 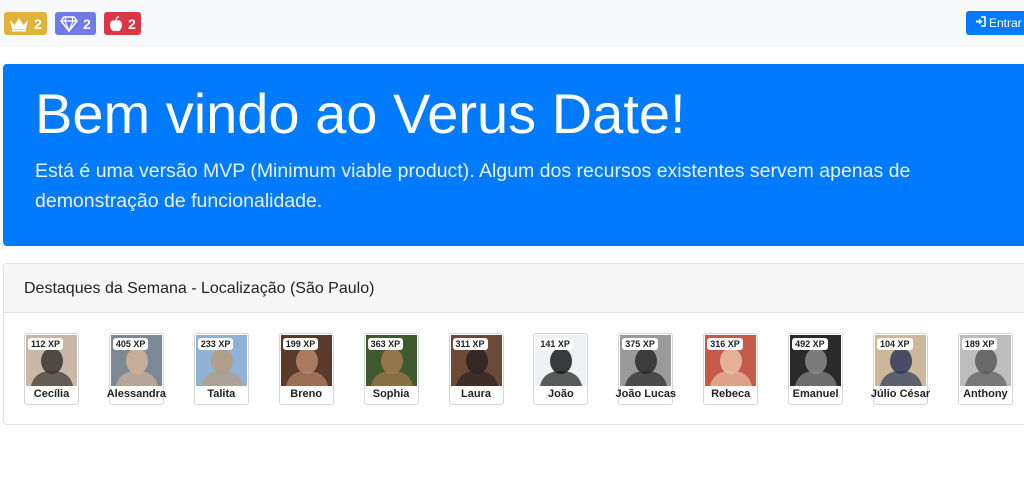 I want to click on sign-in-icon, so click(x=980, y=23).